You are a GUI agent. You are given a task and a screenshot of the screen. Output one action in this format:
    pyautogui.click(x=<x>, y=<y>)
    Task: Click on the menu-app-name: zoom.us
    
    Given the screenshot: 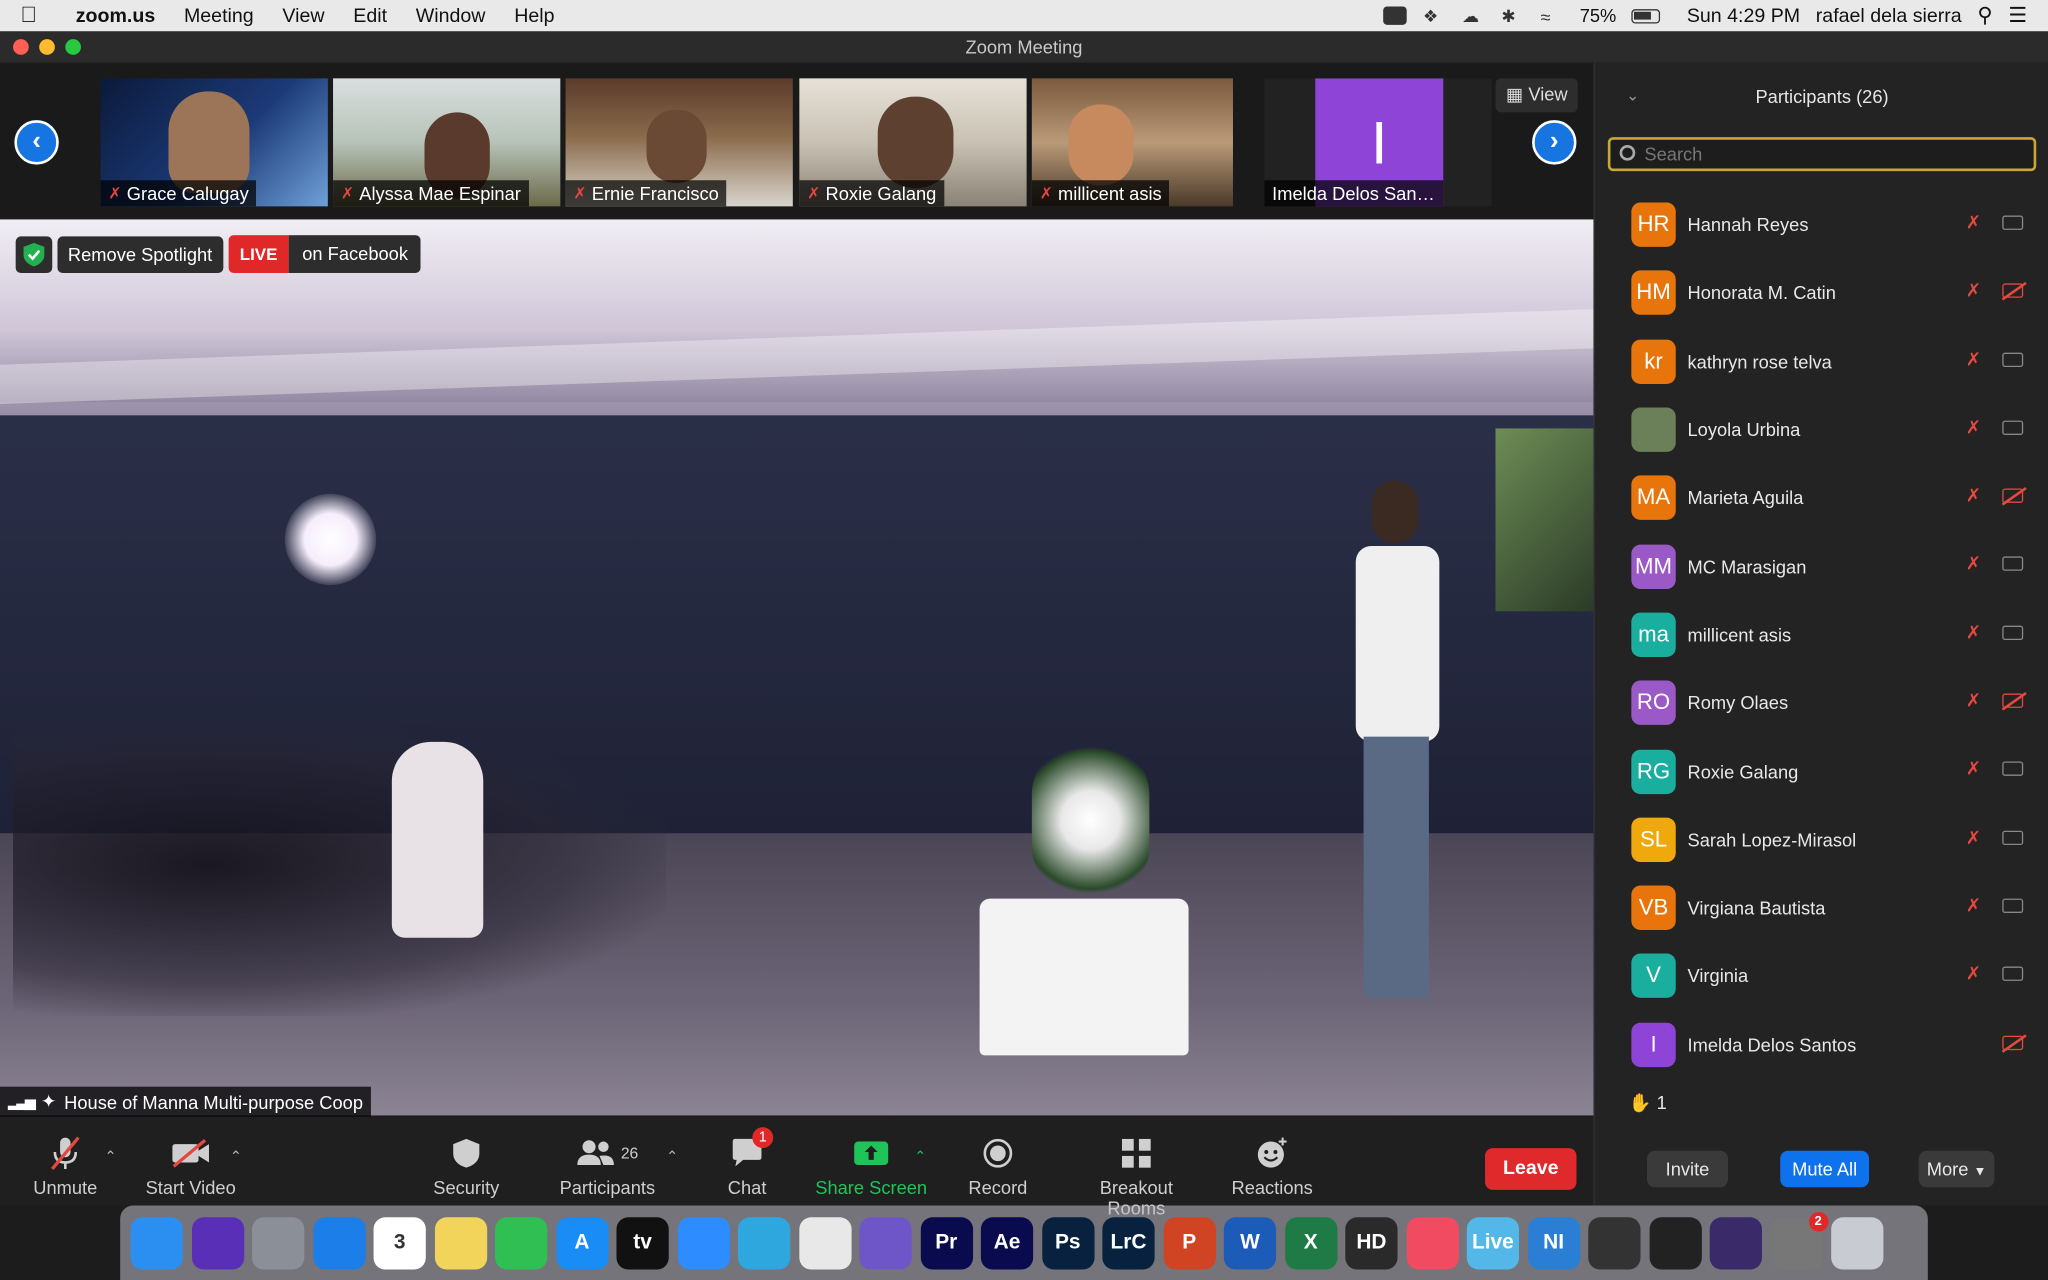 What is the action you would take?
    pyautogui.click(x=113, y=16)
    